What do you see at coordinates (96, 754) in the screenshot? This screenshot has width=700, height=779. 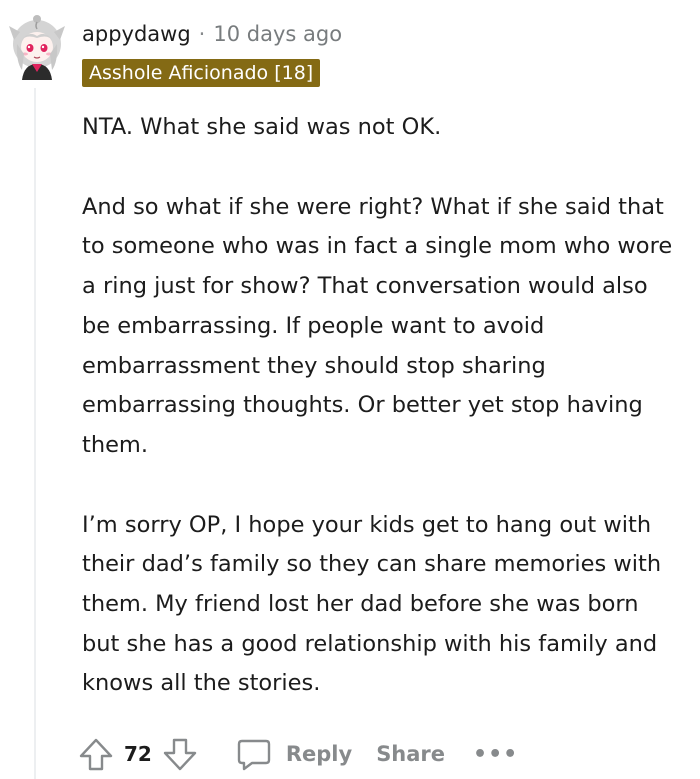 I see `upvote-icon` at bounding box center [96, 754].